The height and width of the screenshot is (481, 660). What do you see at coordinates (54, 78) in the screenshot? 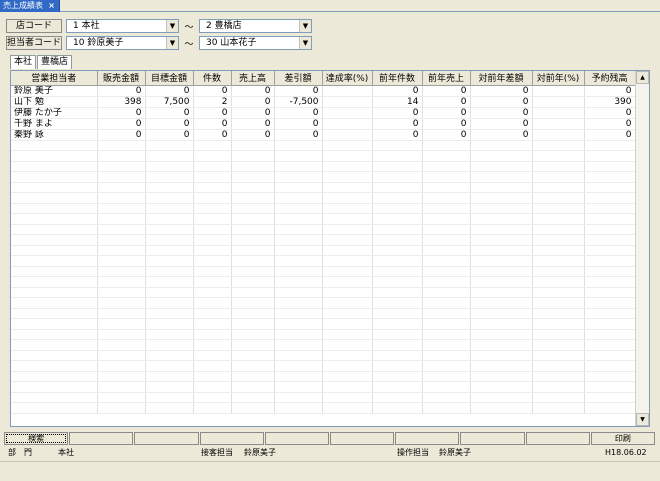
I see `column-header: 営業担当者` at bounding box center [54, 78].